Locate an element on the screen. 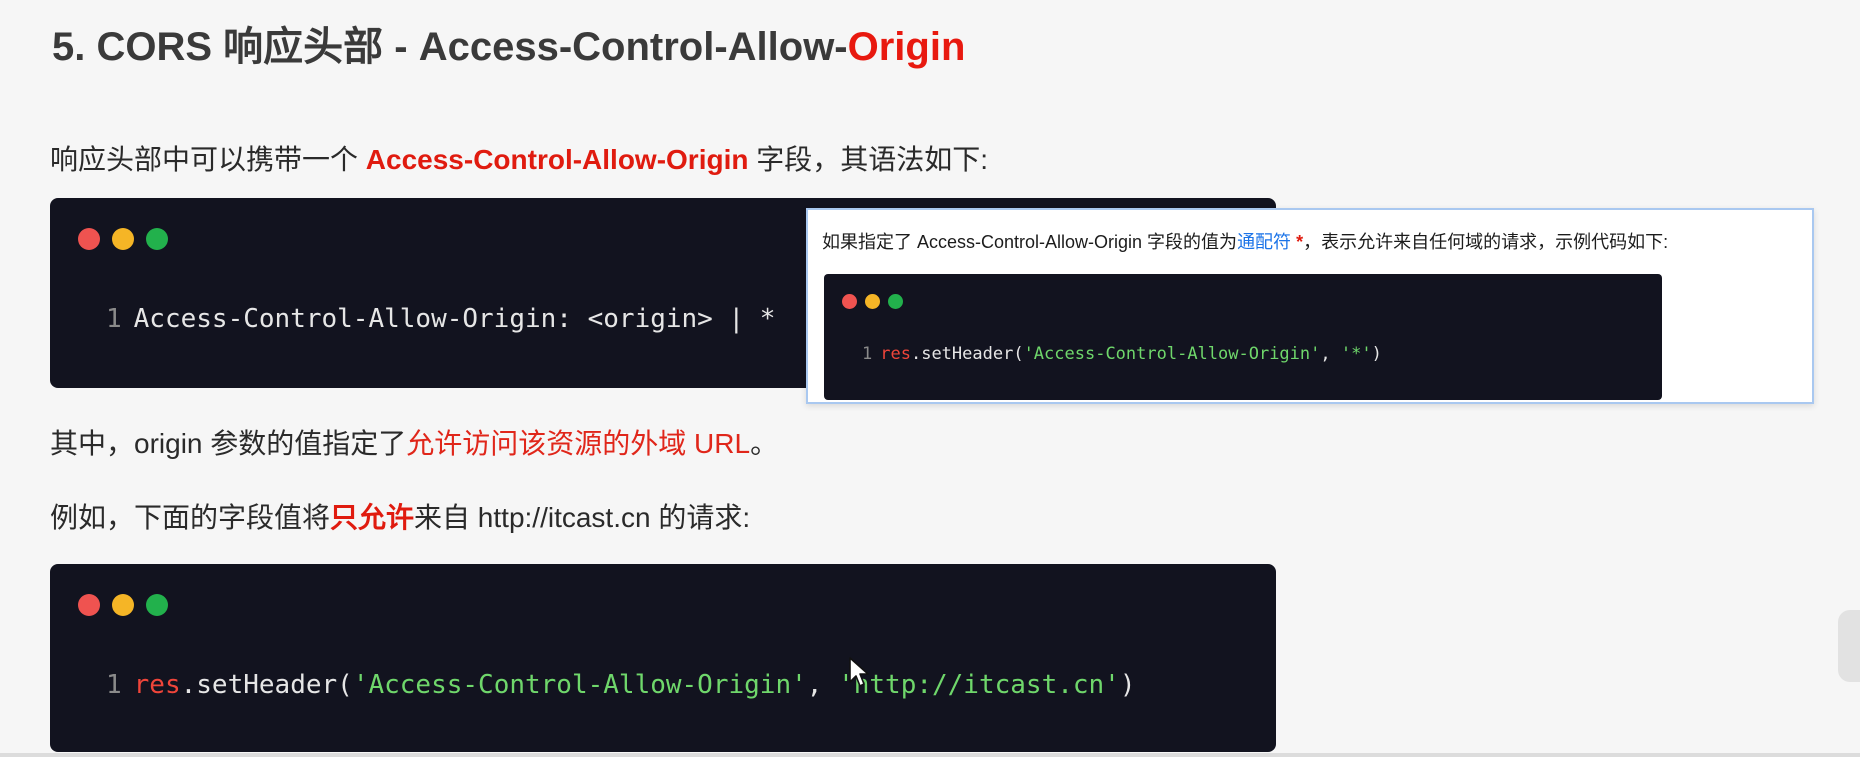 The image size is (1860, 757). origin-paragraph: 其中，origin 参数的值指定了允许访问该资源的外域 URL。 is located at coordinates (414, 442).